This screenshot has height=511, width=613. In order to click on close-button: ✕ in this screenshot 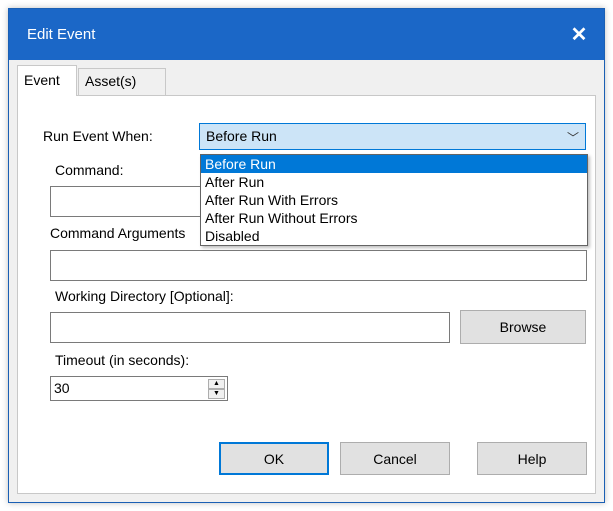, I will do `click(579, 34)`.